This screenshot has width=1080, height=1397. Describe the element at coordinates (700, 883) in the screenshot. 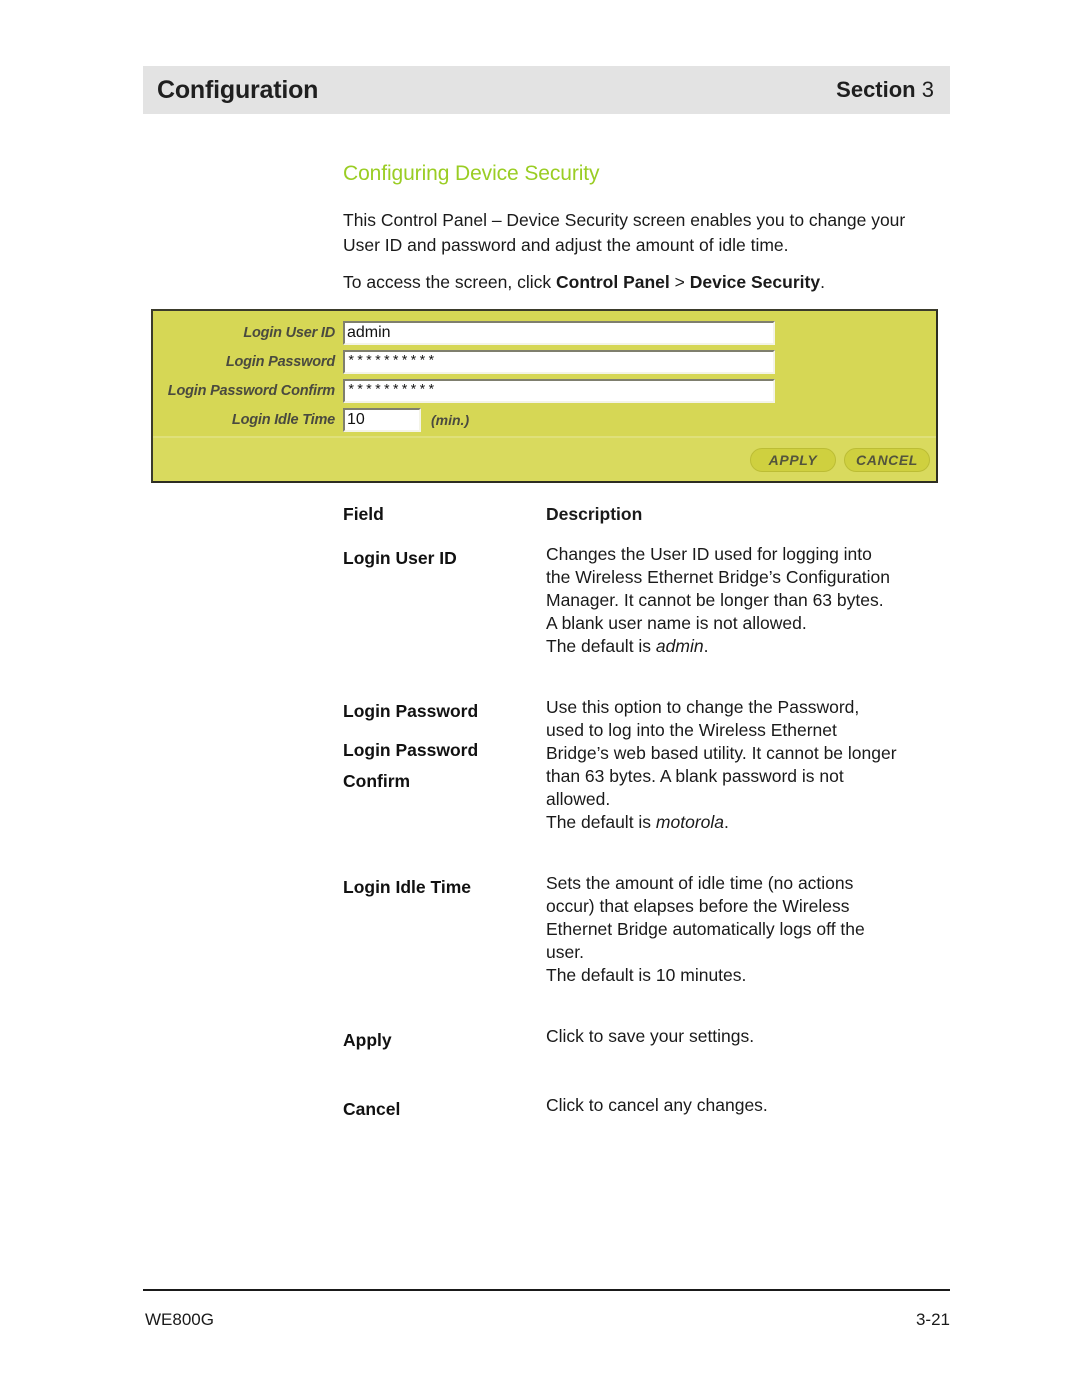

I see `desc-line: Sets the amount of idle time (no actions` at that location.